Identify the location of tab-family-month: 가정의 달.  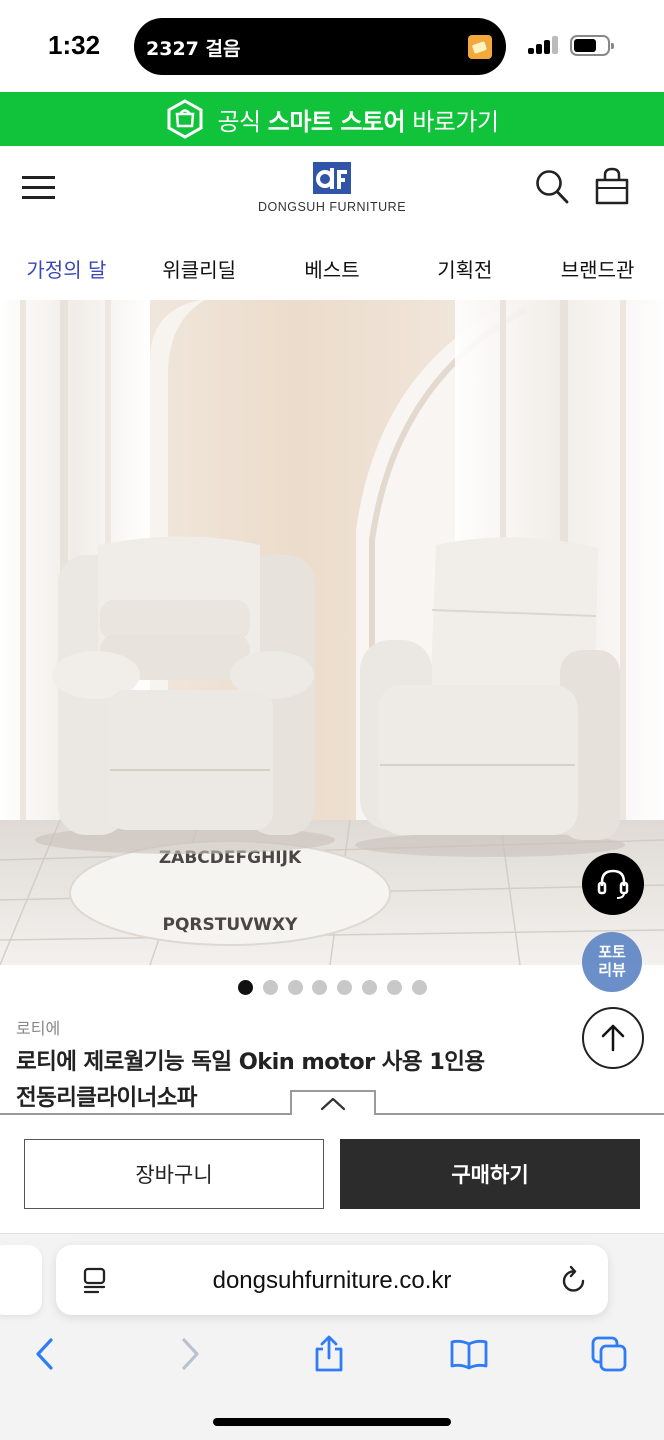
(66, 269).